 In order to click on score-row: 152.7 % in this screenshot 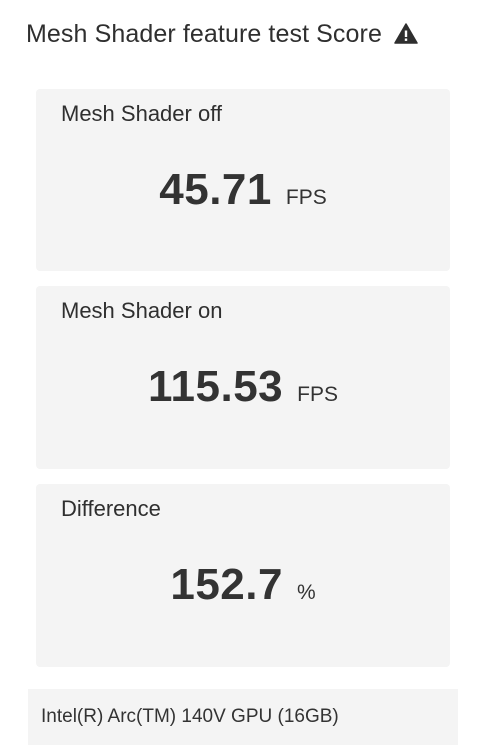, I will do `click(243, 585)`.